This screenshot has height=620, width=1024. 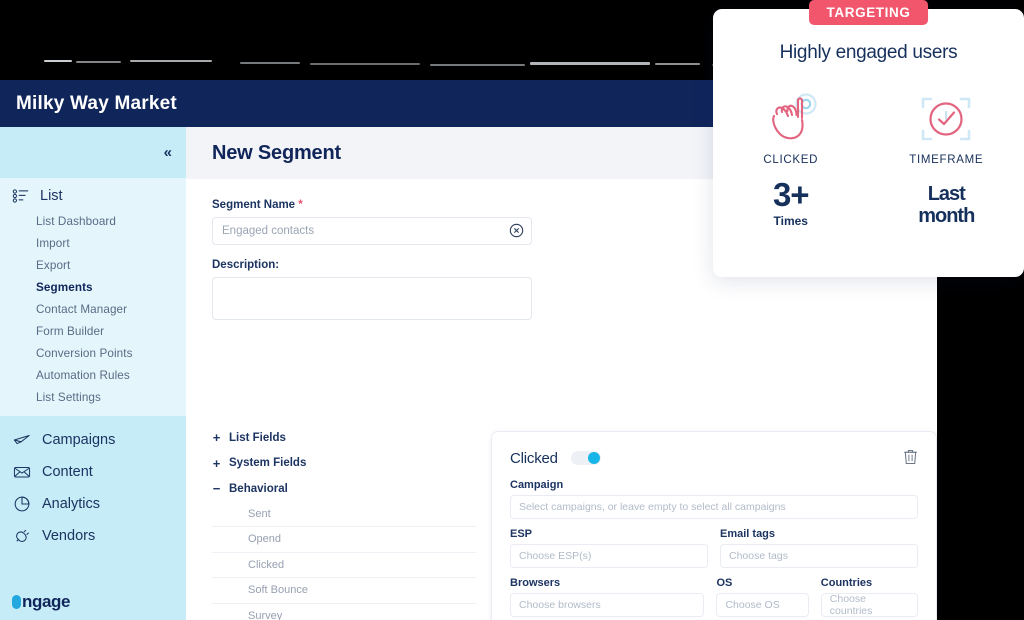 What do you see at coordinates (344, 612) in the screenshot?
I see `tree-item-survey: Survey` at bounding box center [344, 612].